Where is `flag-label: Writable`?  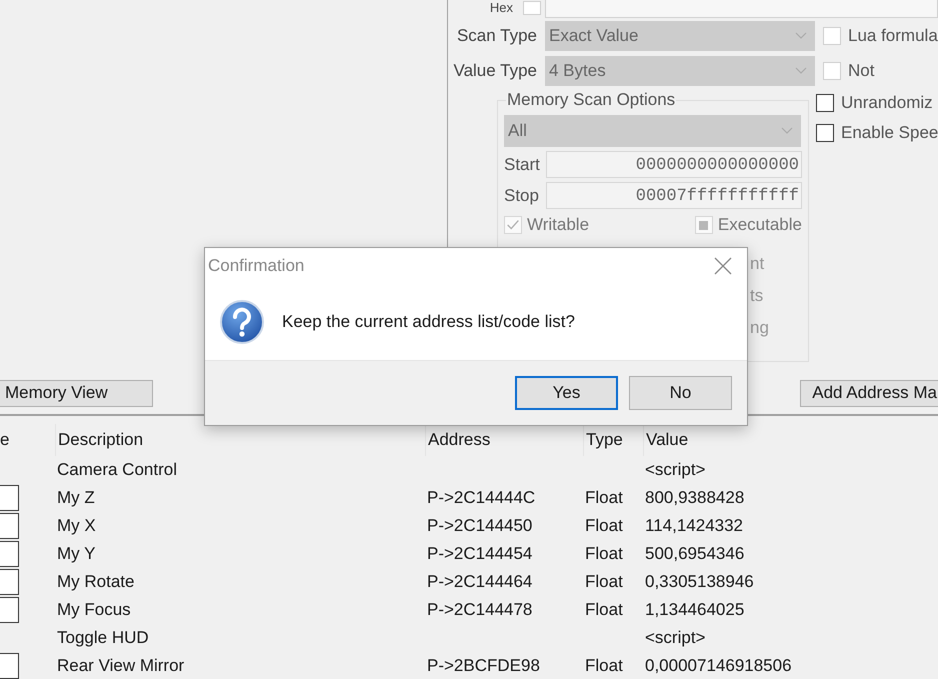 flag-label: Writable is located at coordinates (558, 225).